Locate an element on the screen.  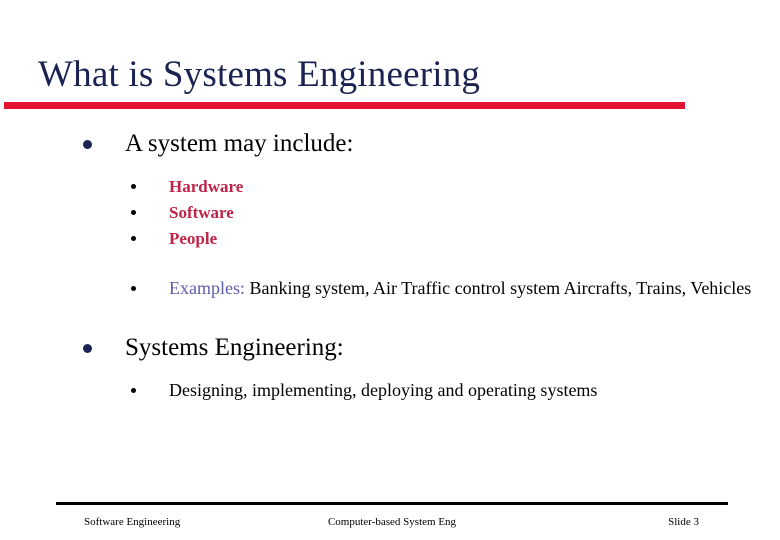
footer-topic-name: Computer-based System Eng is located at coordinates (392, 522).